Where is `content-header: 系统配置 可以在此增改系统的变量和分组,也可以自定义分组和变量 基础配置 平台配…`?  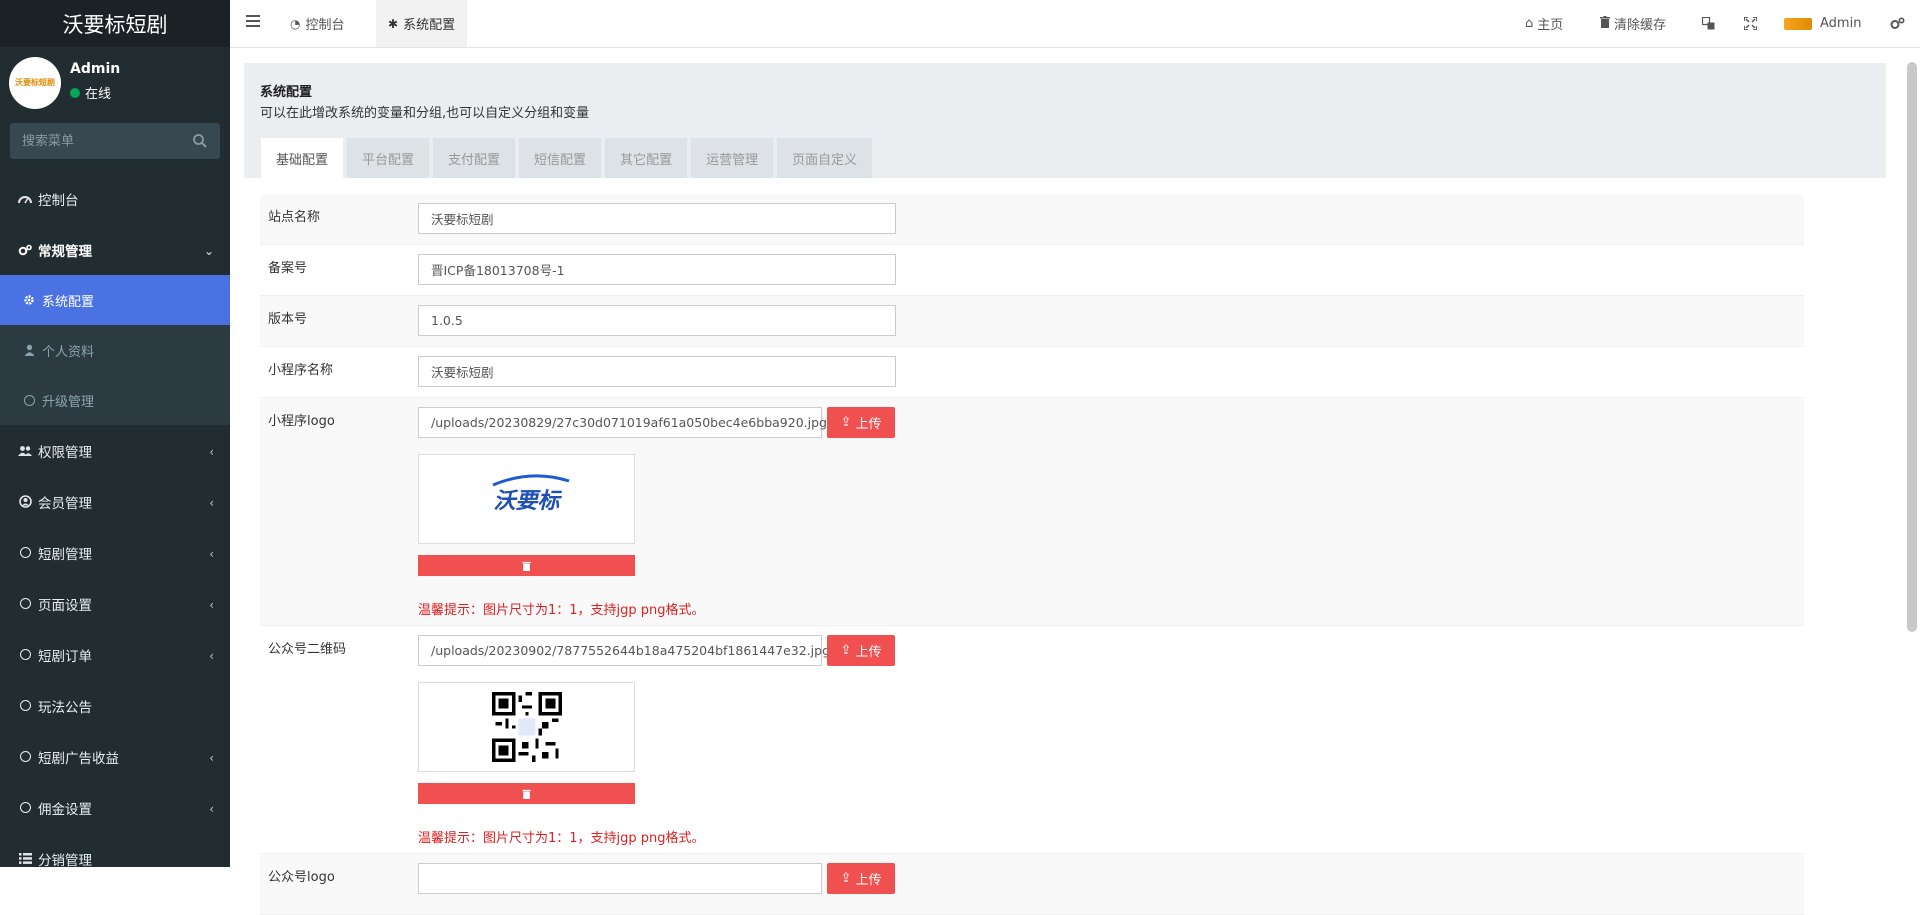 content-header: 系统配置 可以在此增改系统的变量和分组,也可以自定义分组和变量 基础配置 平台配… is located at coordinates (1065, 120).